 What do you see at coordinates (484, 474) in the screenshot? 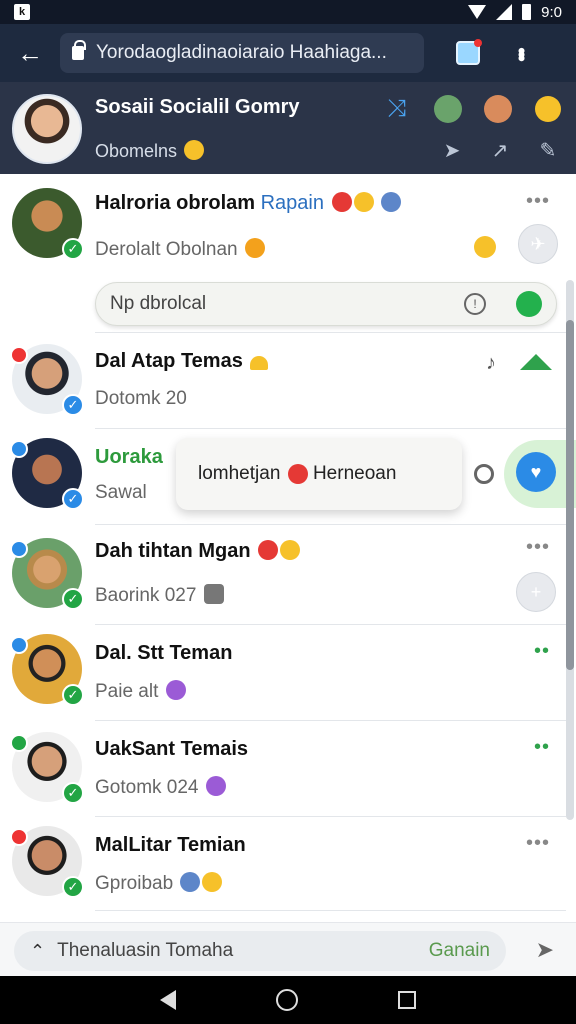
I see `status-ring-icon` at bounding box center [484, 474].